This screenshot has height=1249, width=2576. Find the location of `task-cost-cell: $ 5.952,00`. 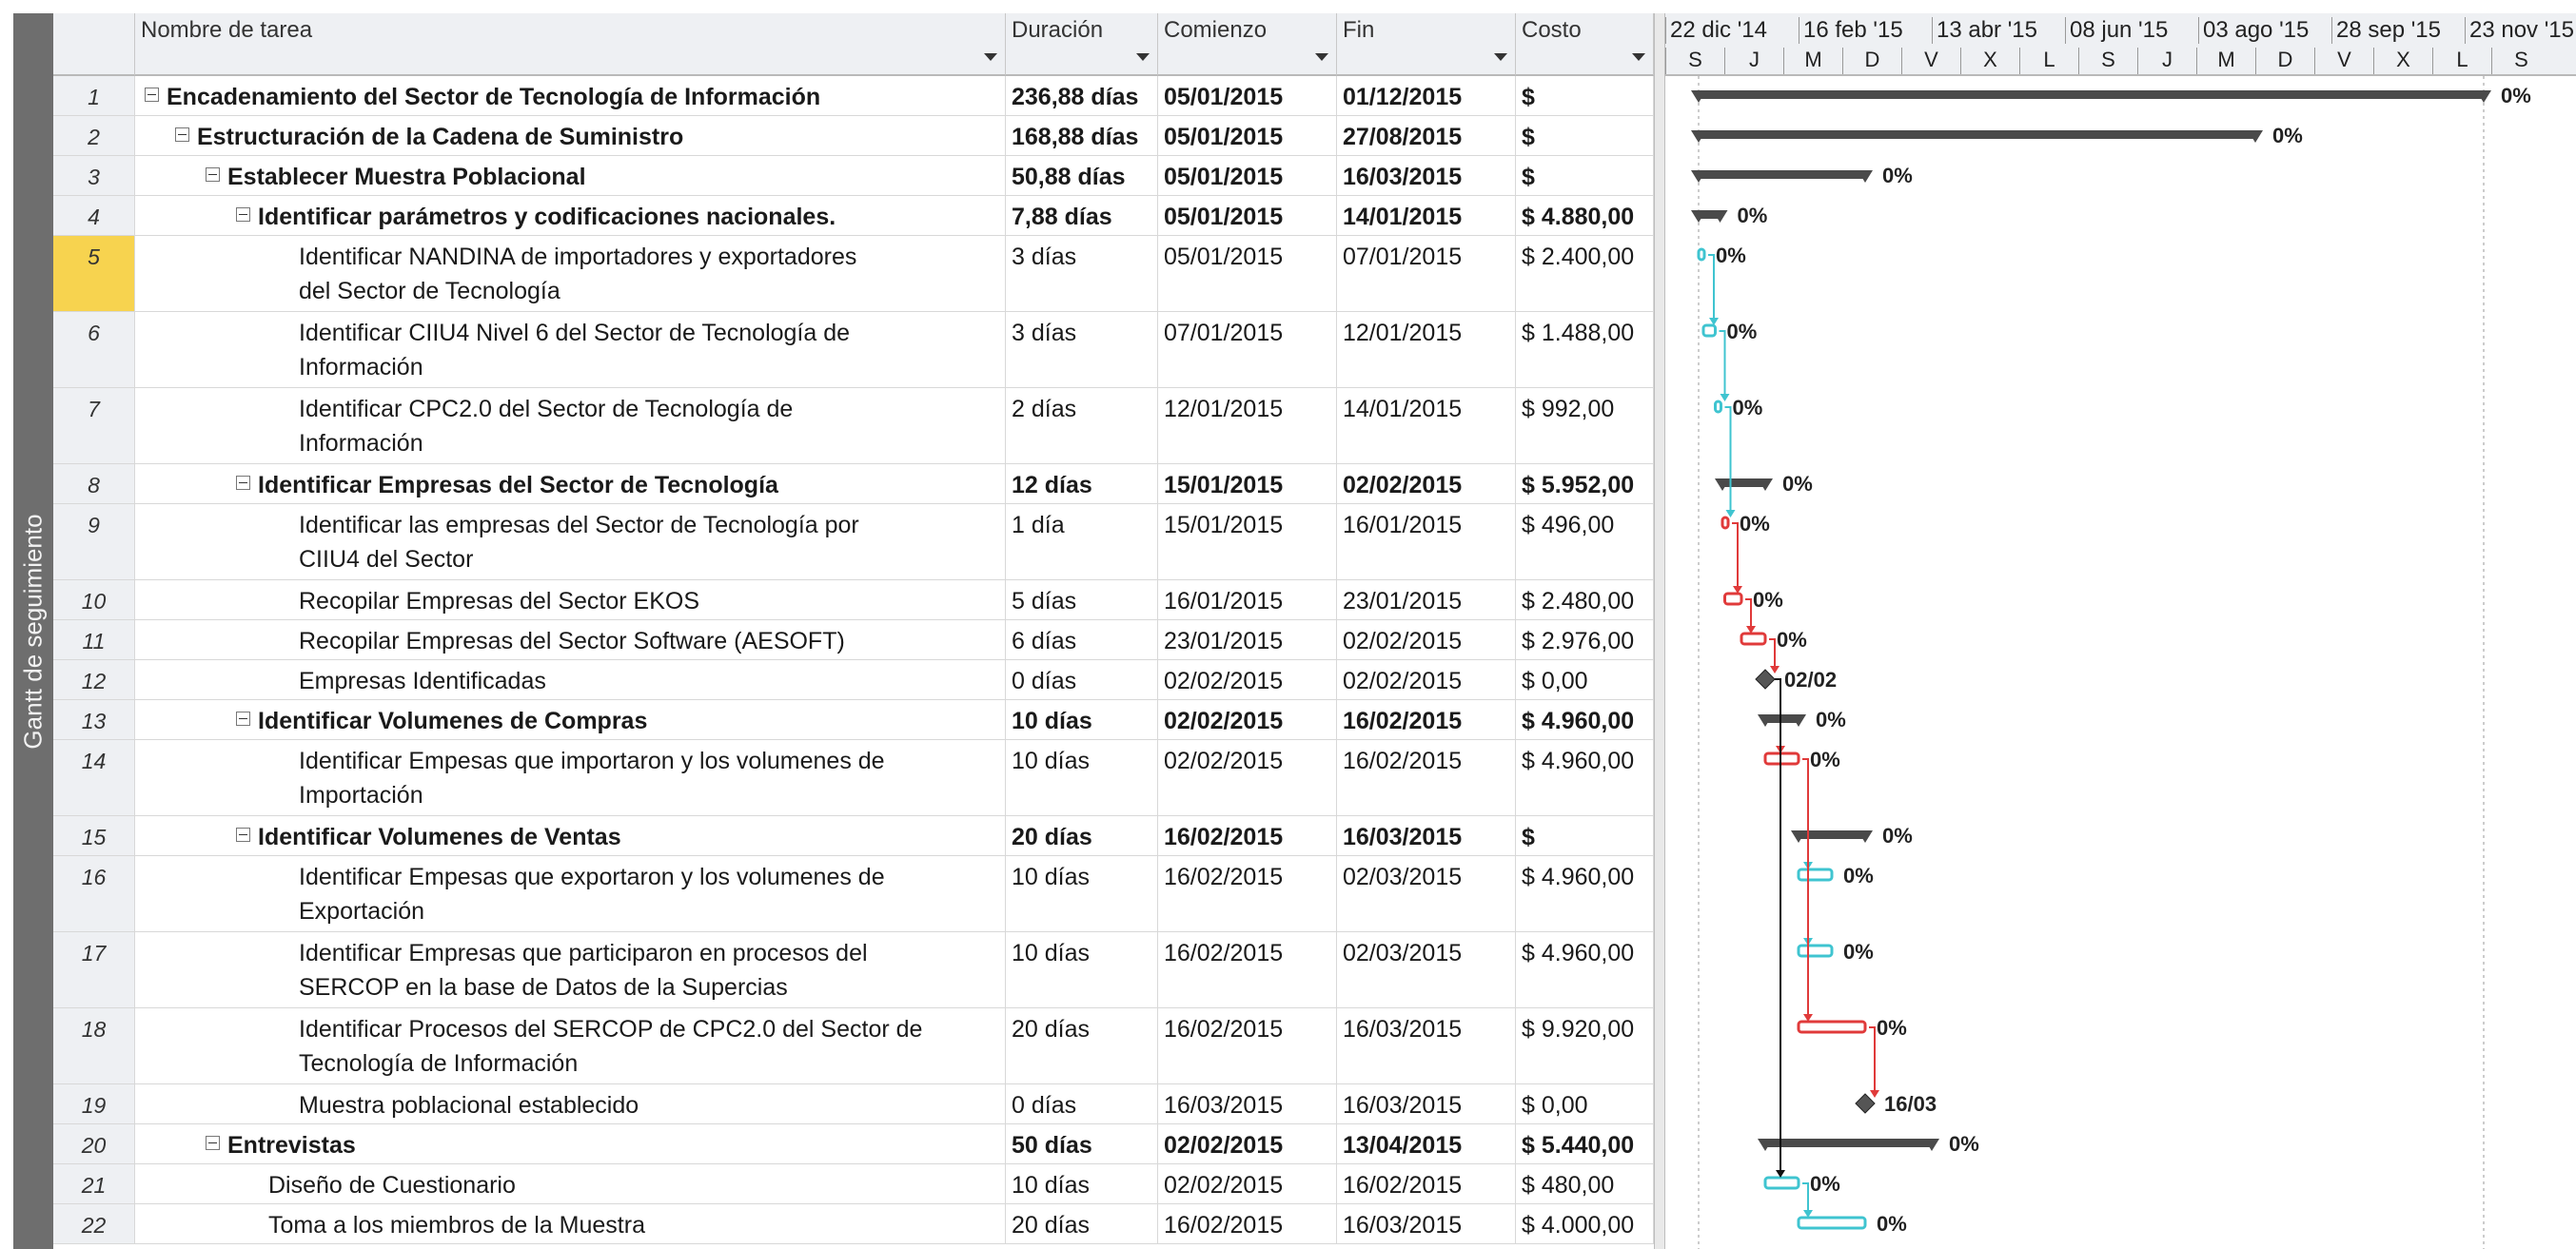

task-cost-cell: $ 5.952,00 is located at coordinates (1585, 484).